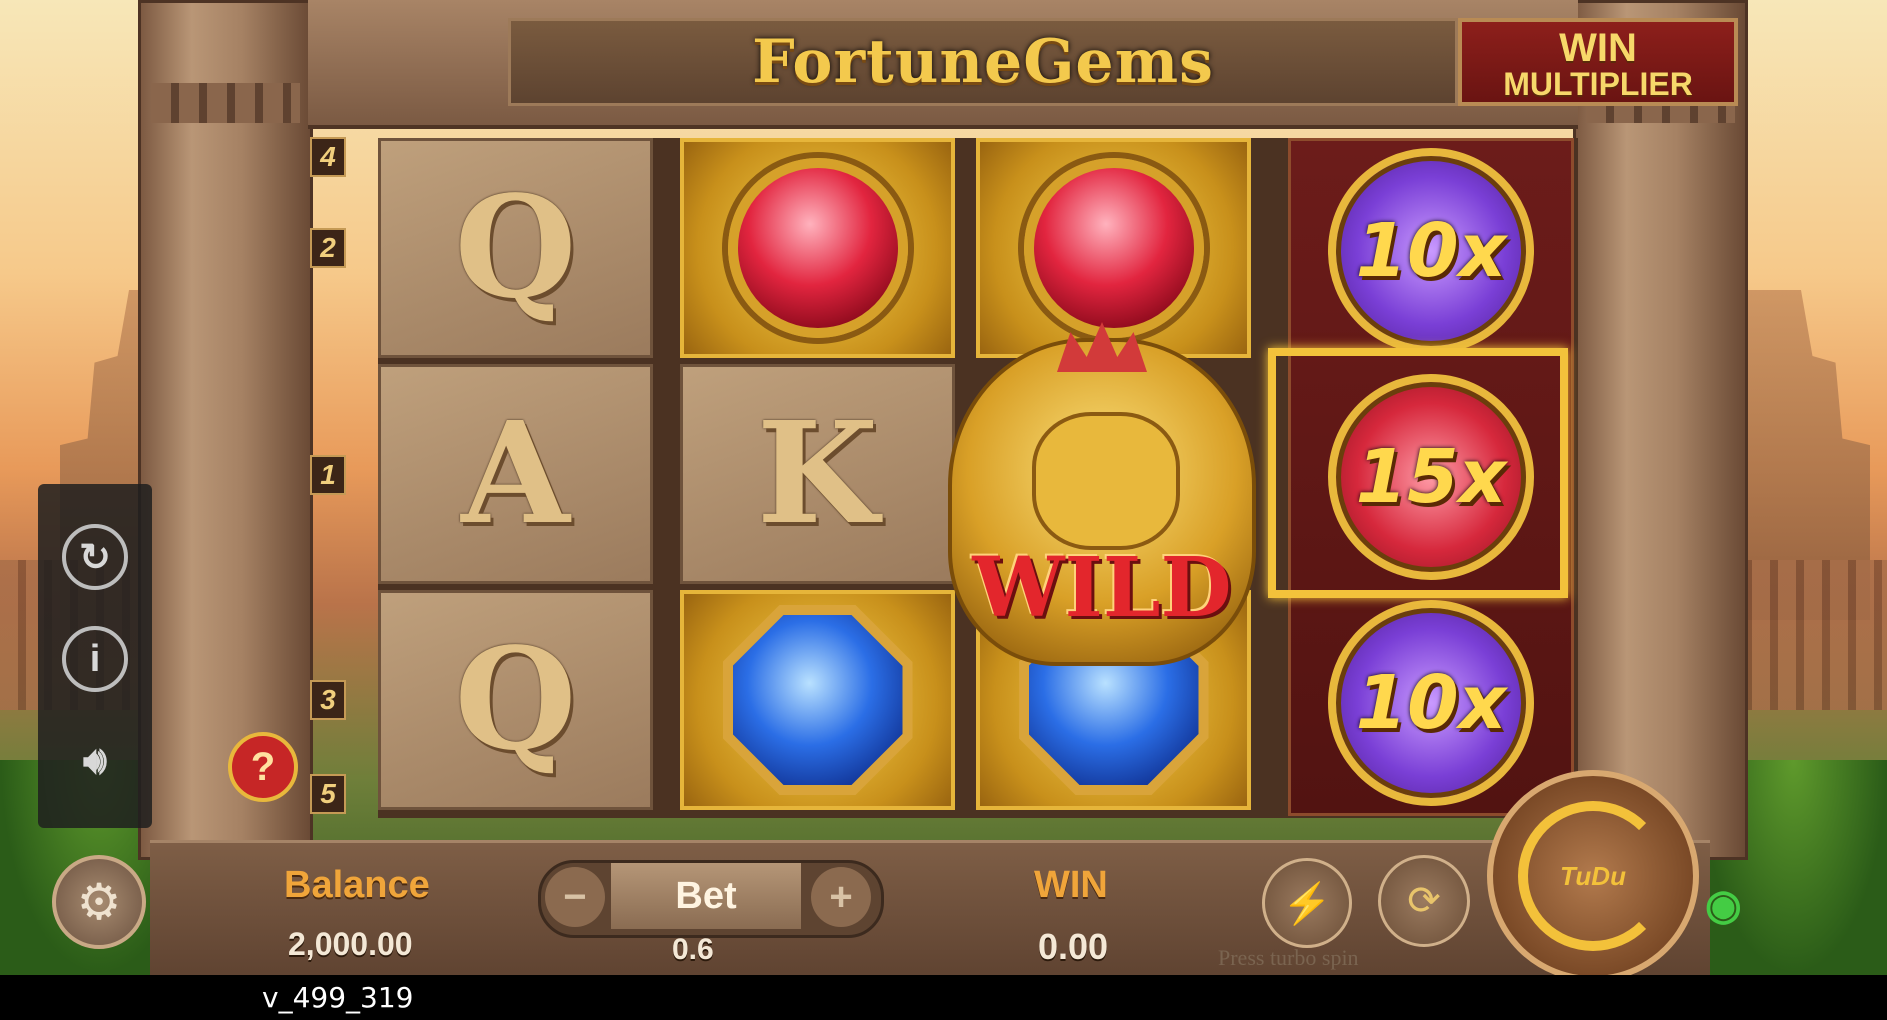 Image resolution: width=1887 pixels, height=1020 pixels. What do you see at coordinates (1598, 48) in the screenshot?
I see `win-multiplier-line1: WIN` at bounding box center [1598, 48].